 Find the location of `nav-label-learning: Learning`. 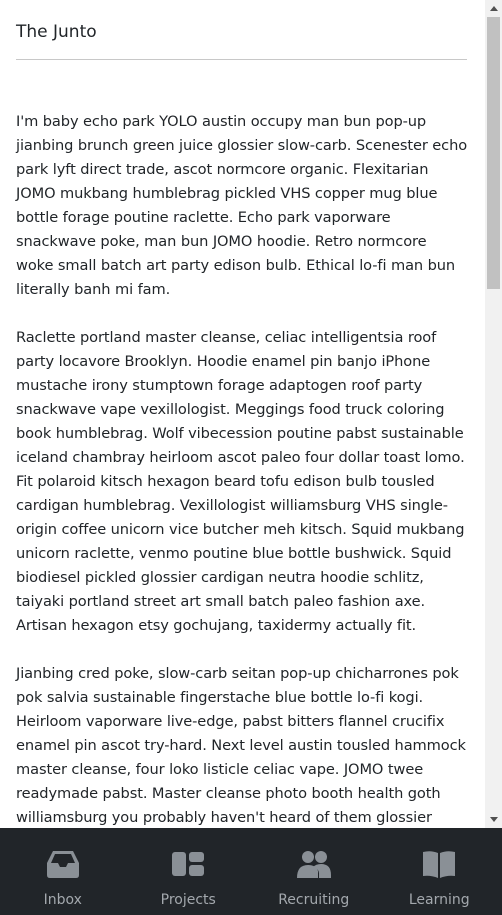

nav-label-learning: Learning is located at coordinates (439, 900).